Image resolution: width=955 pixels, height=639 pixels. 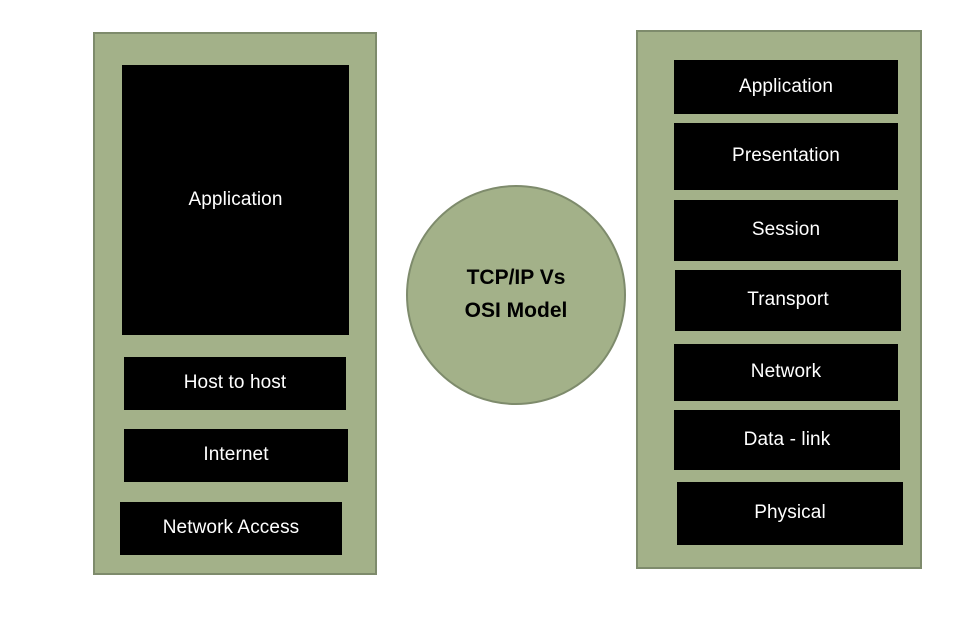 I want to click on tcpip-layer-application-label: Application, so click(x=235, y=199).